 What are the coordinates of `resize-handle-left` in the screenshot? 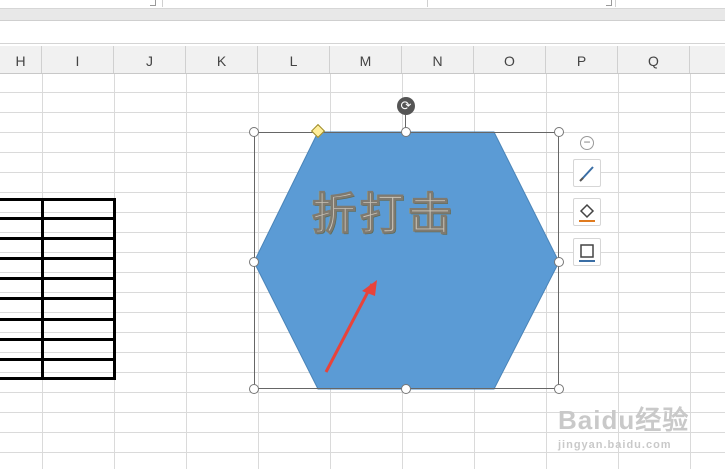 It's located at (254, 262).